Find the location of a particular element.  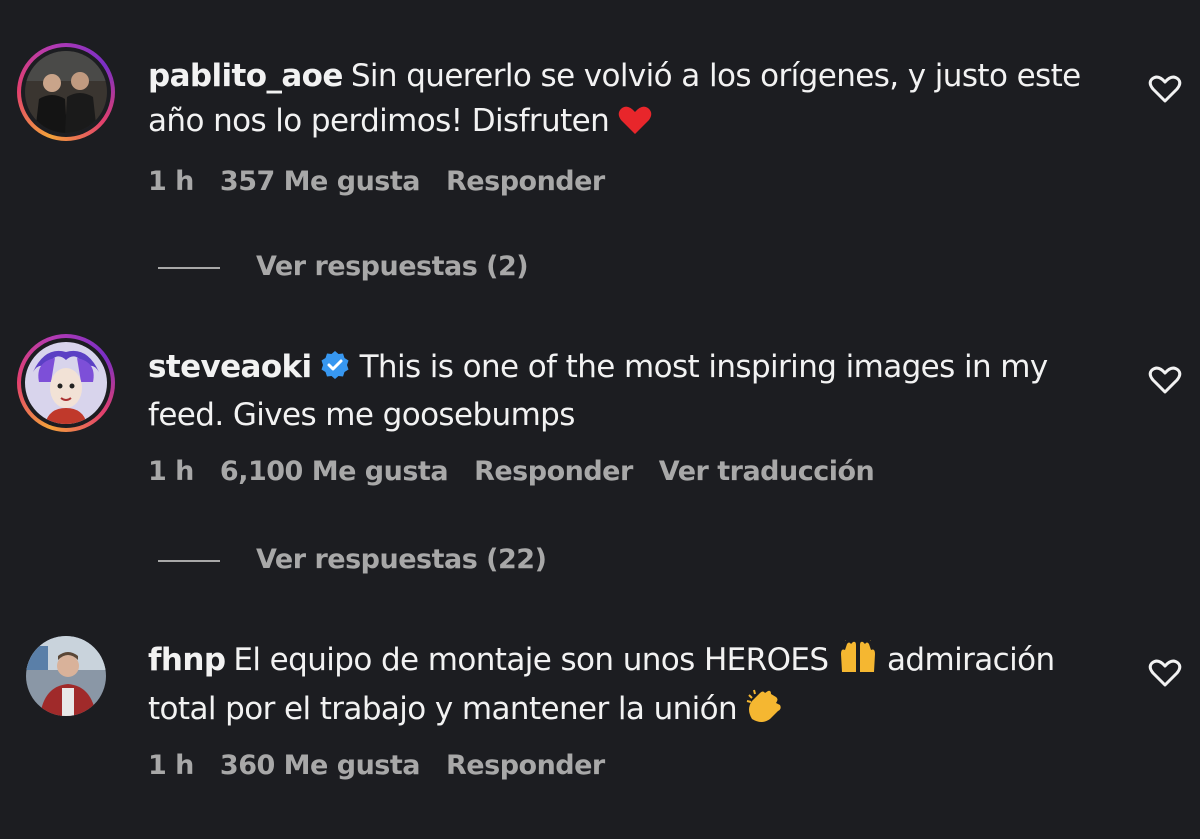

likes-count: 6,100 Me gusta is located at coordinates (334, 471).